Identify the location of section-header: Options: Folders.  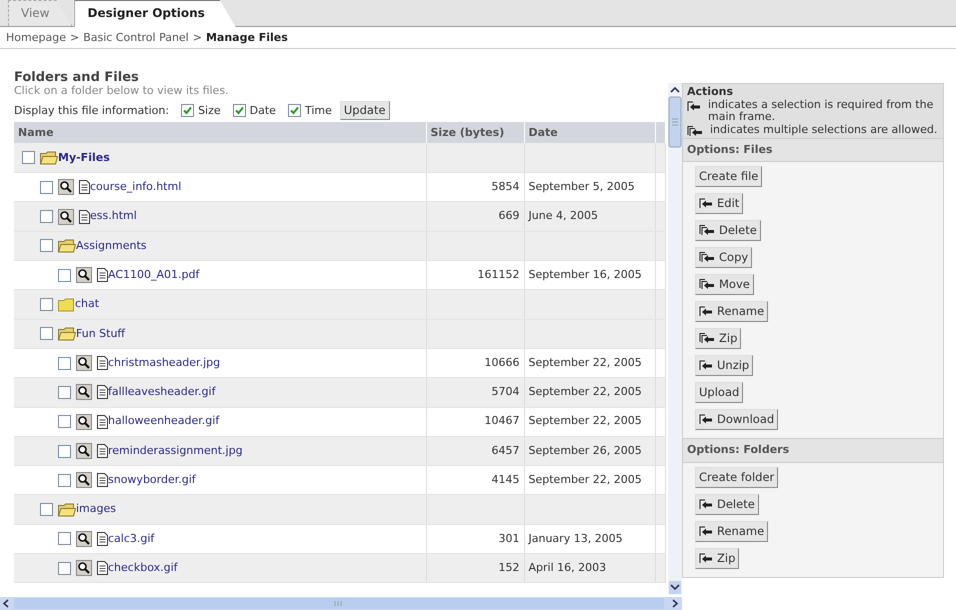
(813, 450).